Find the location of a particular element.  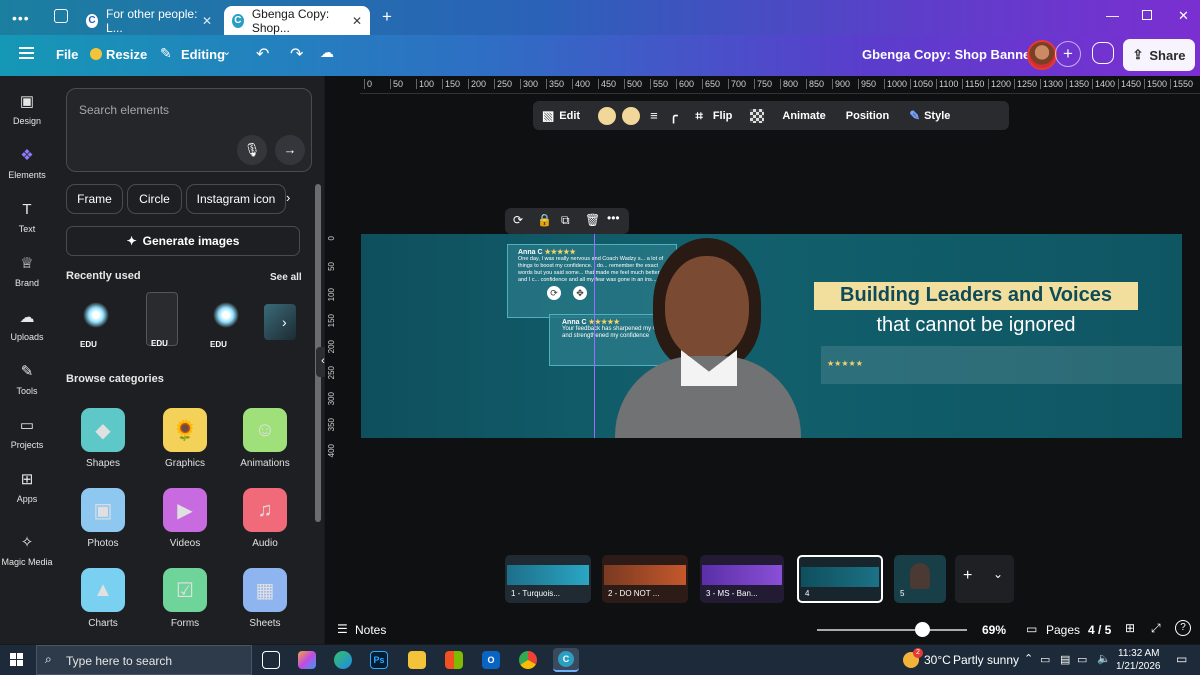

pages-button: Pages is located at coordinates (1063, 630).